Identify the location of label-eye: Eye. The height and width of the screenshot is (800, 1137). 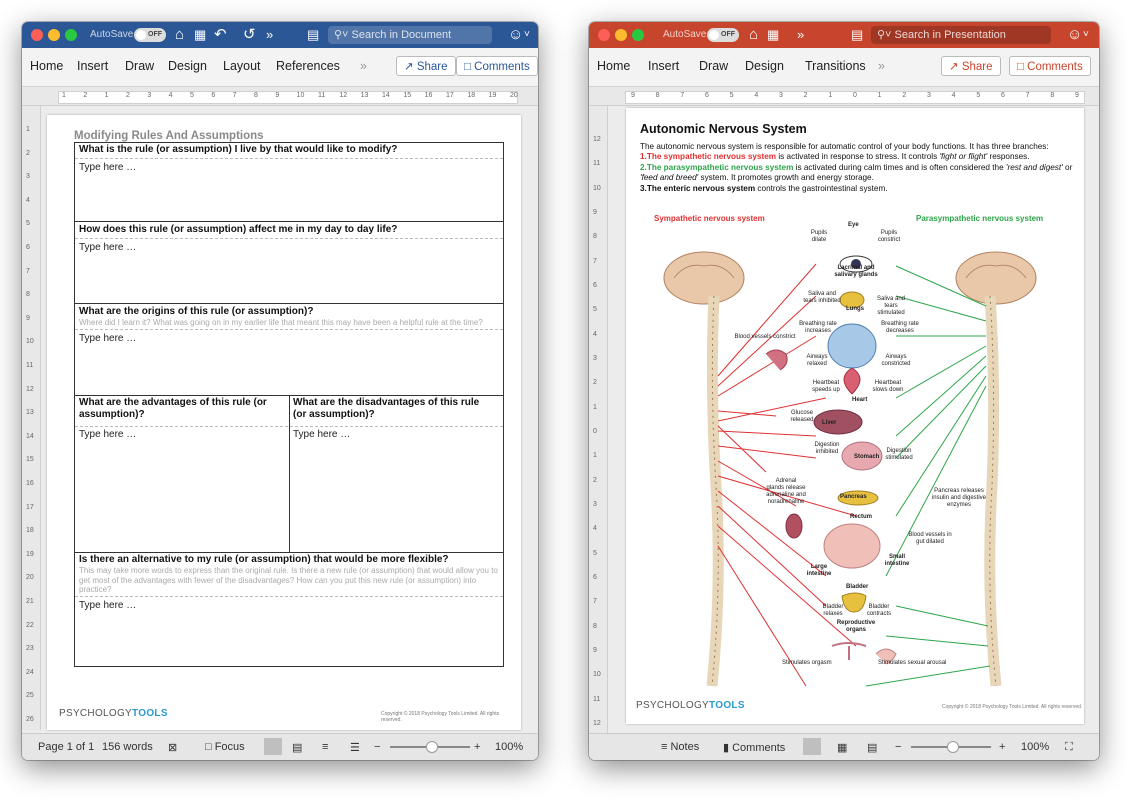
(853, 225).